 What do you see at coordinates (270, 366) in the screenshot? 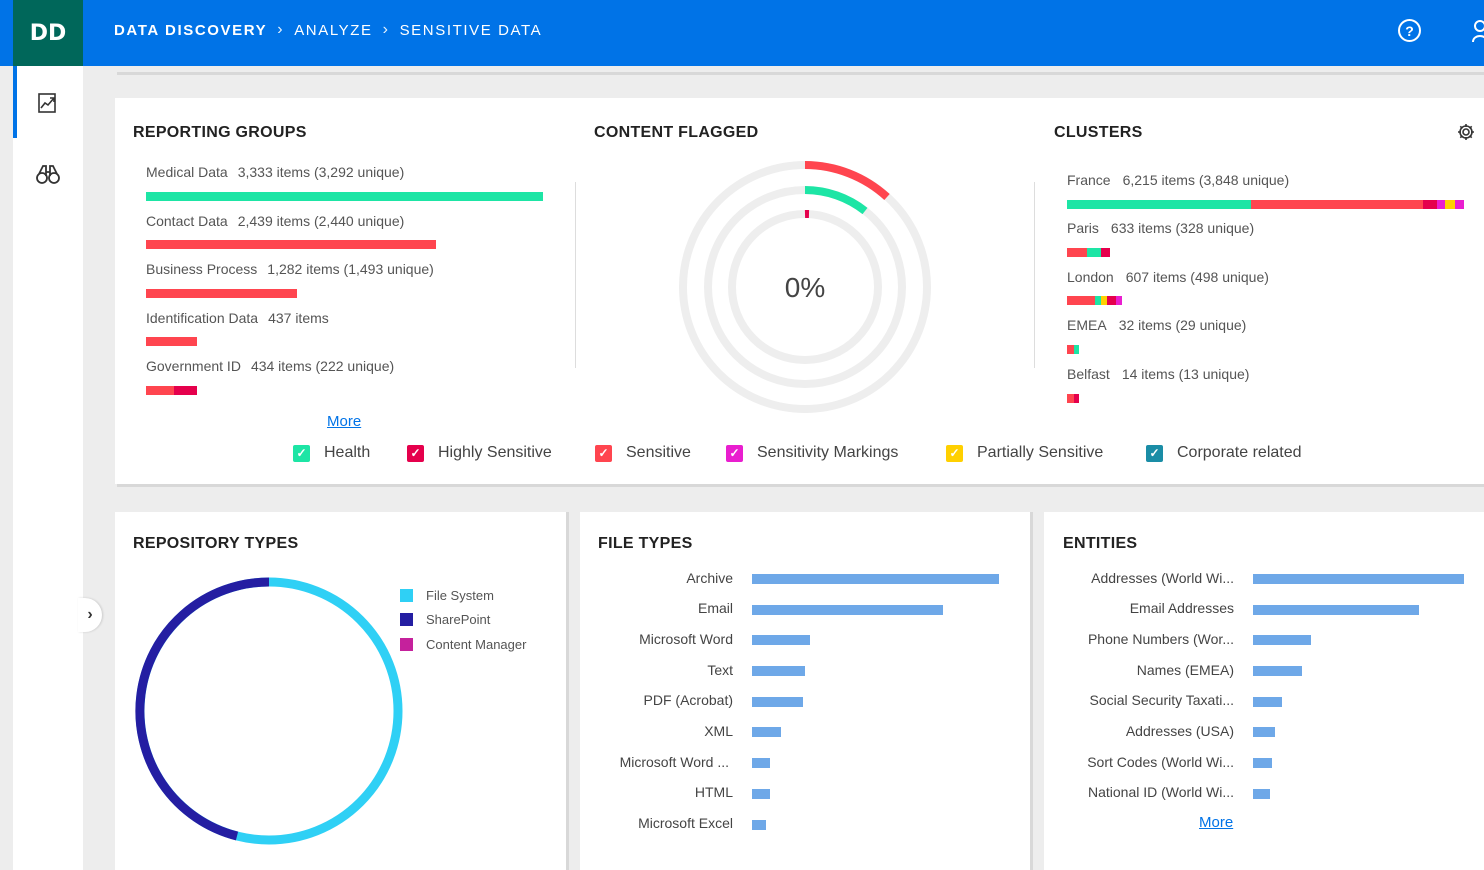
I see `reporting-group-item: Government ID 434 items (222 unique)` at bounding box center [270, 366].